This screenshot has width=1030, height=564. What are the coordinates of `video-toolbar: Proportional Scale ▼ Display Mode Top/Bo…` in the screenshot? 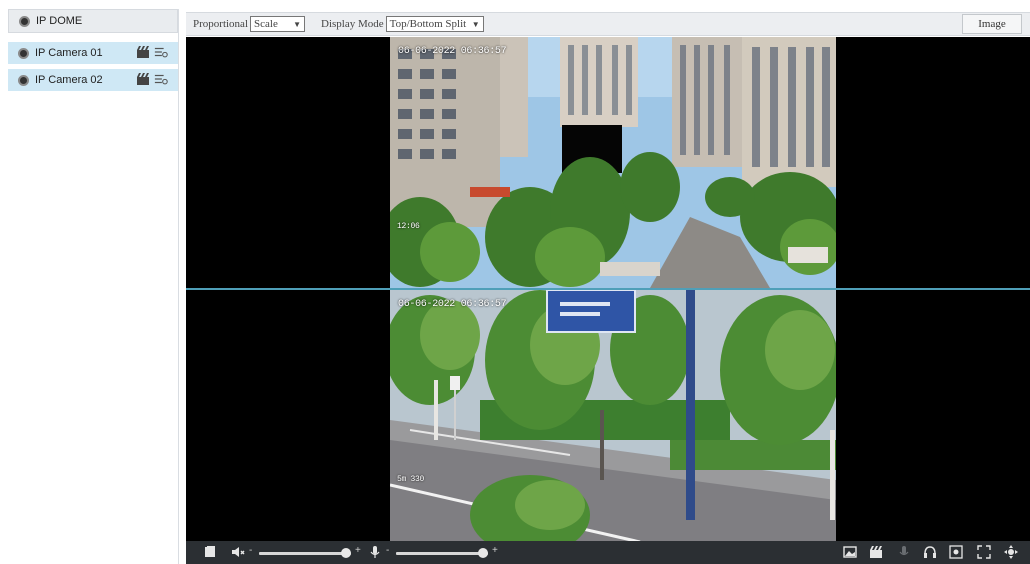 It's located at (608, 24).